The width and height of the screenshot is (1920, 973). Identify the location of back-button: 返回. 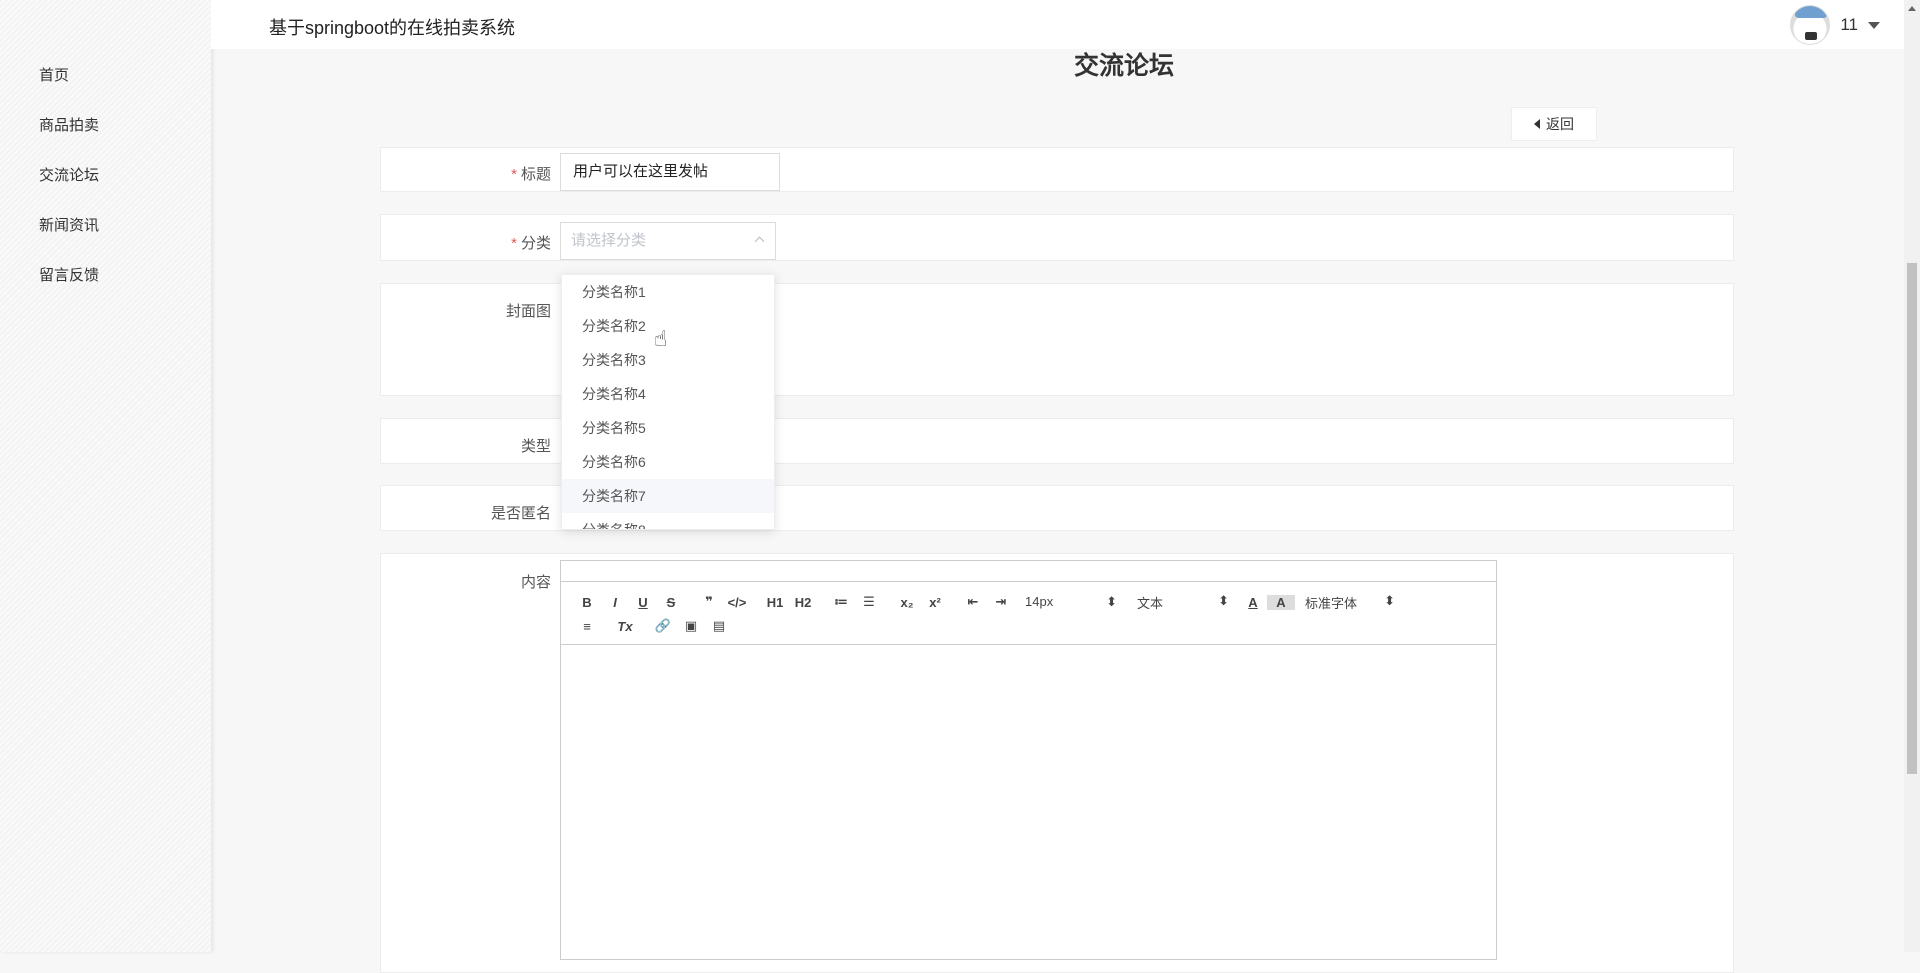
(1554, 124).